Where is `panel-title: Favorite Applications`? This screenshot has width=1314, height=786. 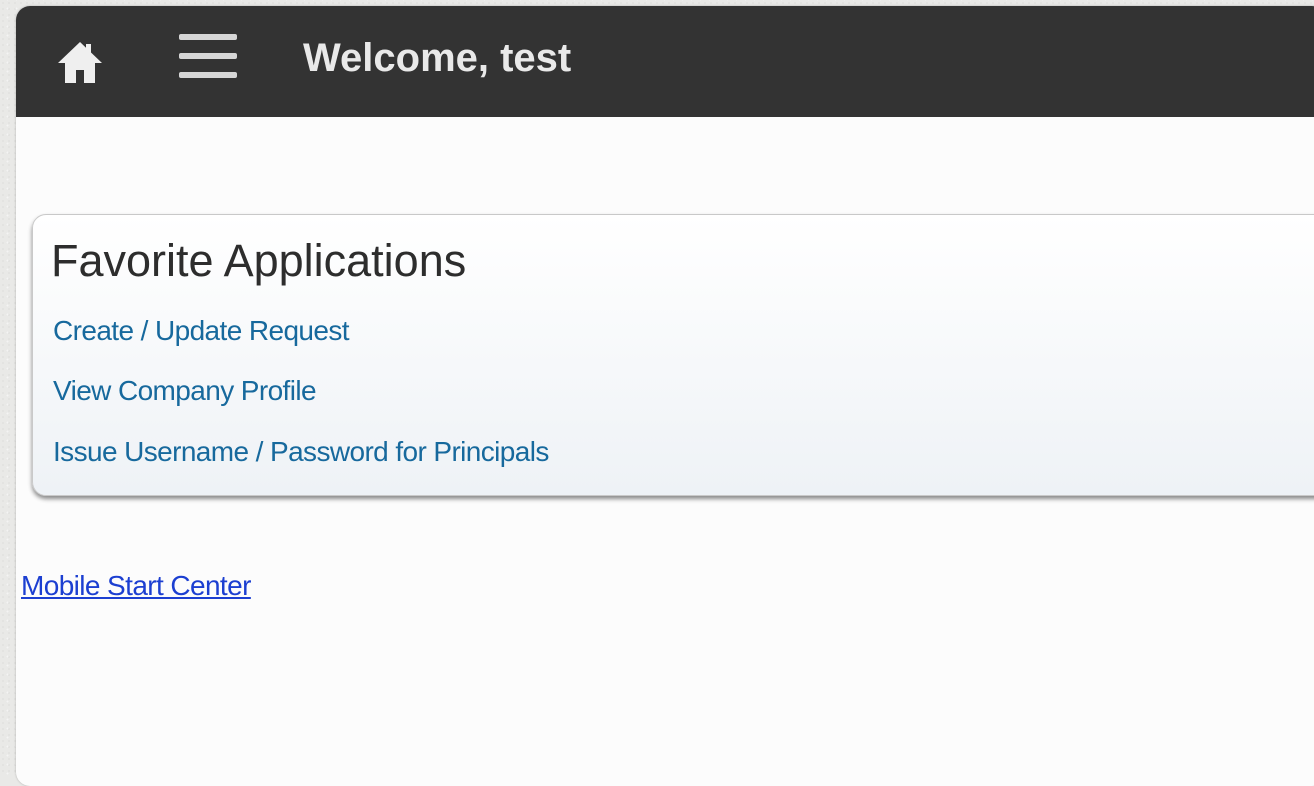 panel-title: Favorite Applications is located at coordinates (259, 260).